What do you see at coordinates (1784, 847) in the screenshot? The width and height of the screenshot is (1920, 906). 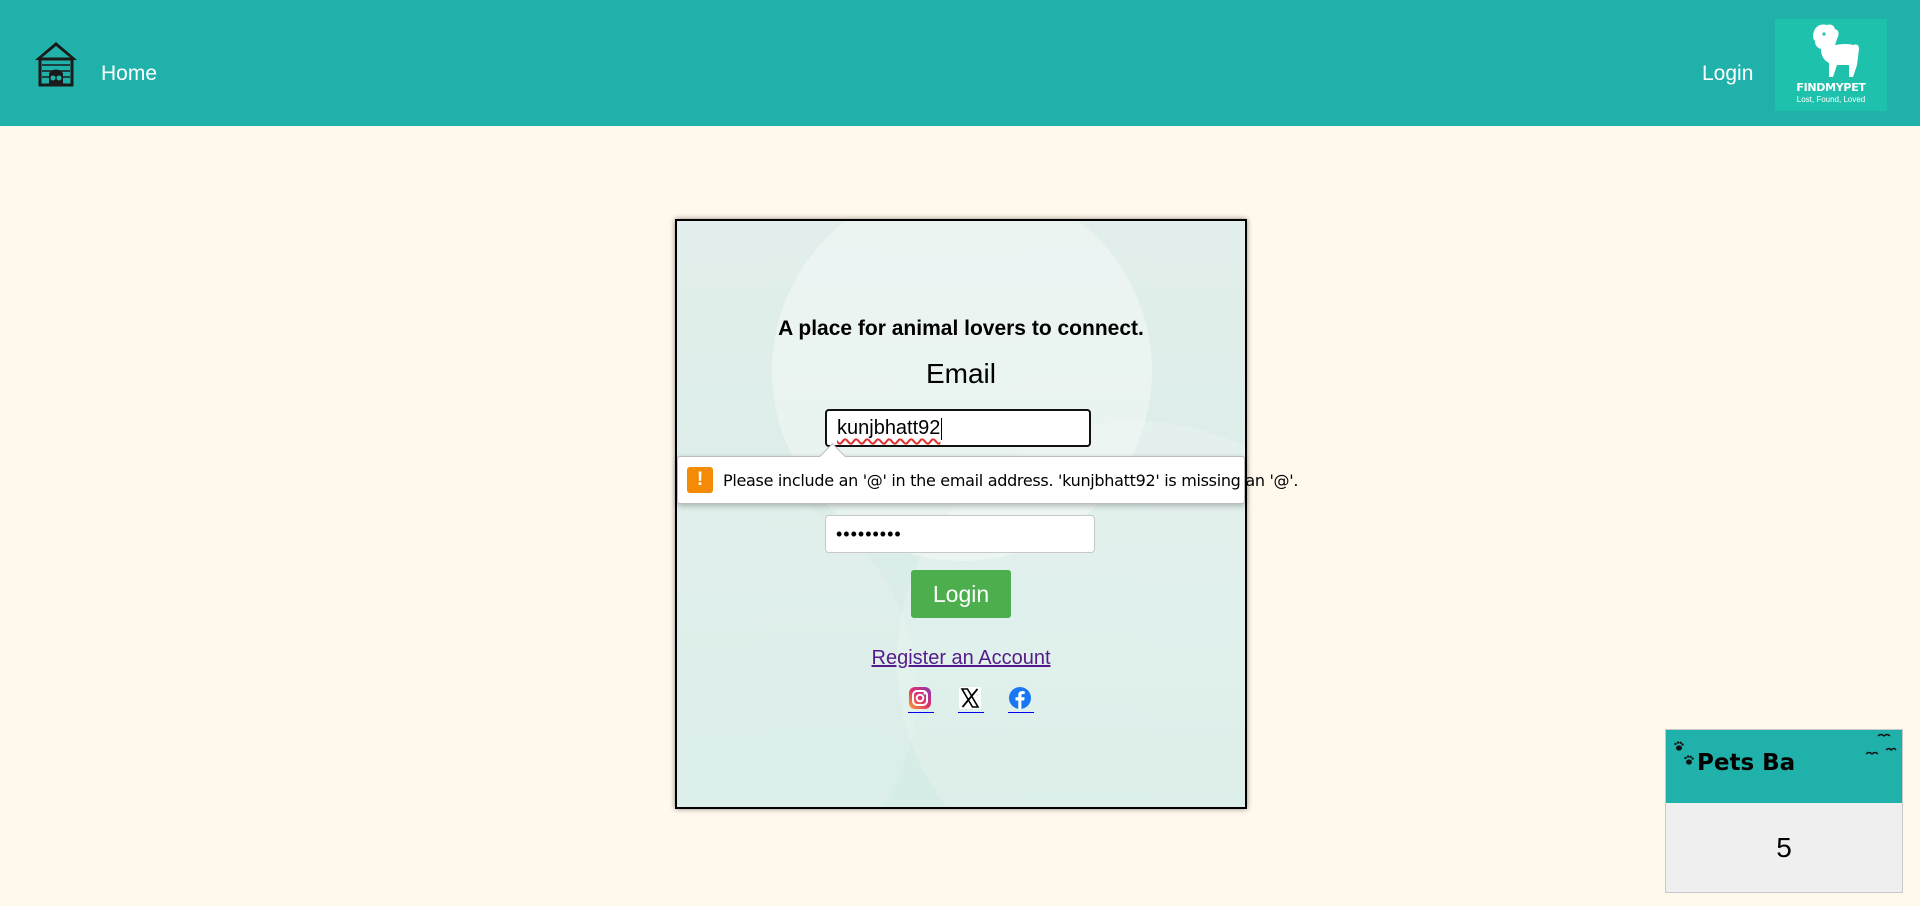 I see `pets-count: 5` at bounding box center [1784, 847].